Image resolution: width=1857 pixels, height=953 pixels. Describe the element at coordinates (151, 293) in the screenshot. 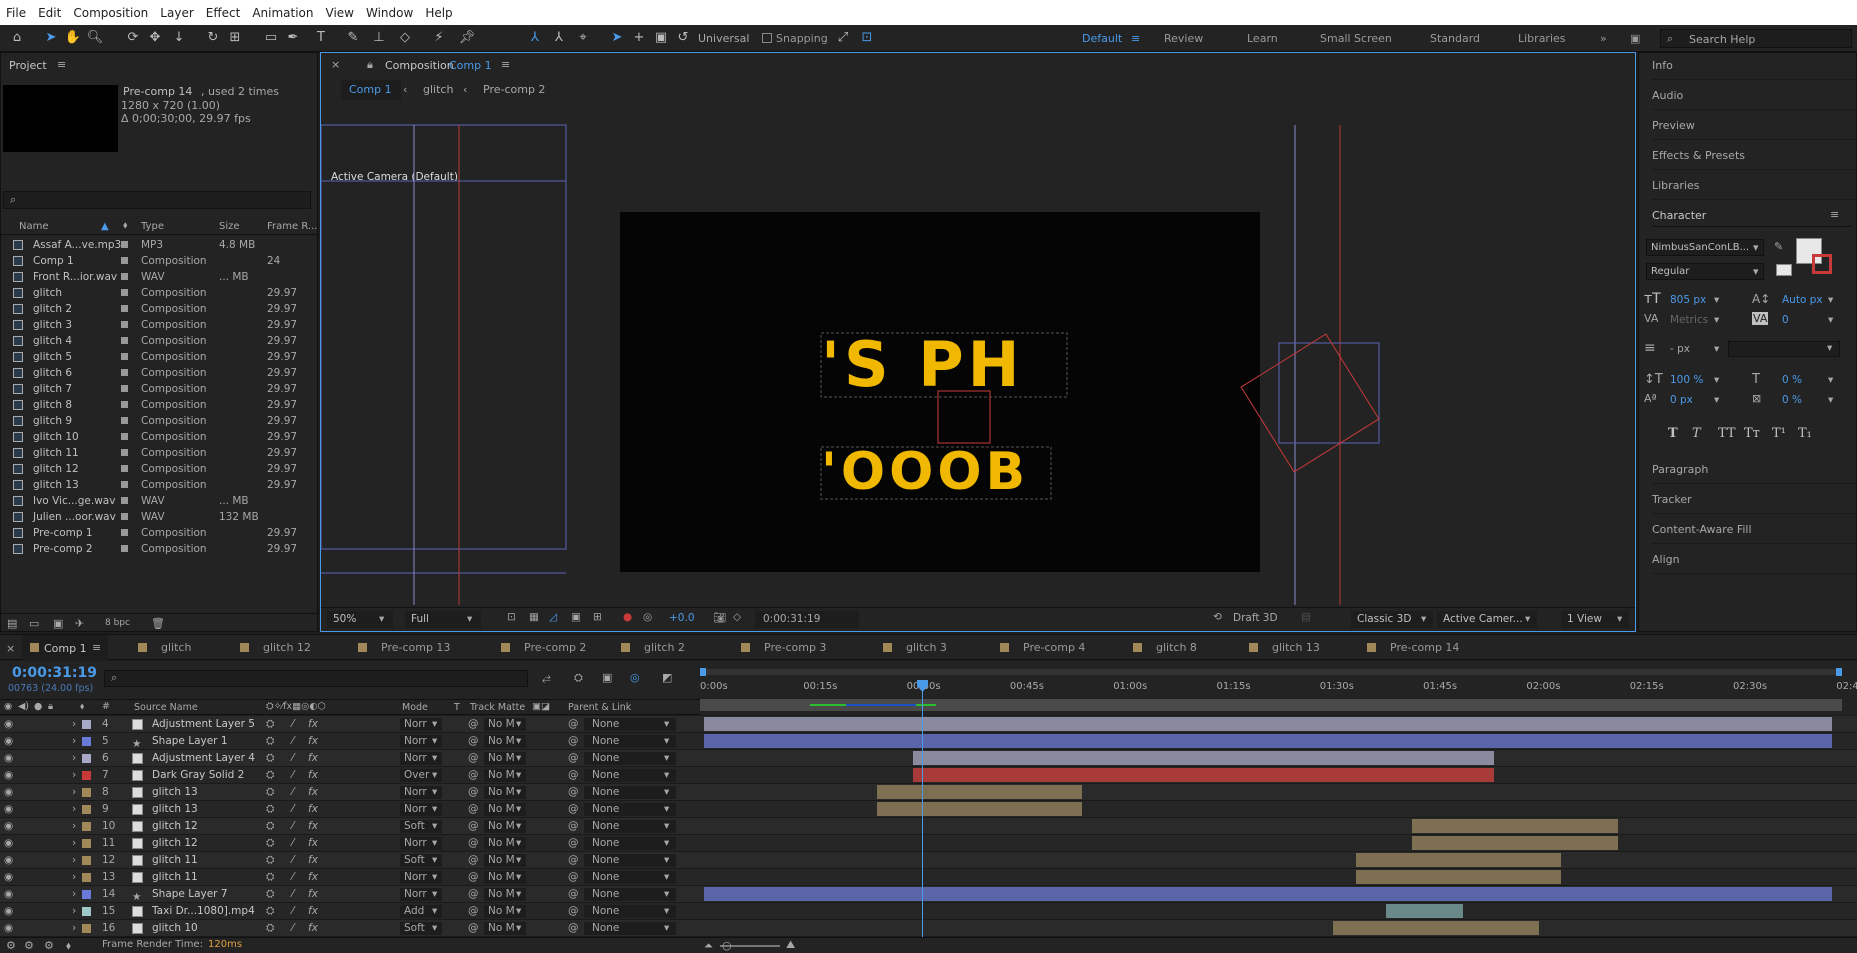

I see `project-item: glitch Composition 29.97` at that location.